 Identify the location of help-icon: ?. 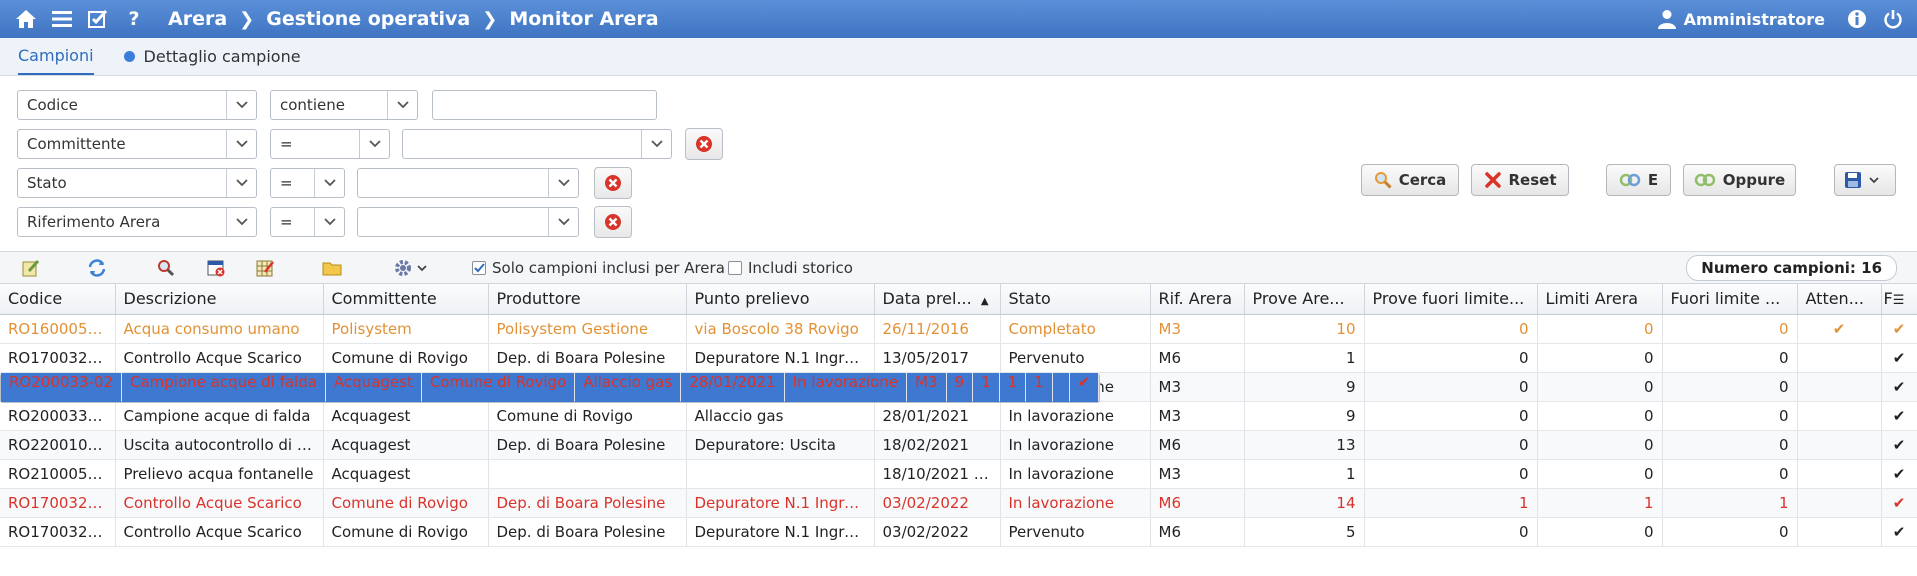
(134, 19).